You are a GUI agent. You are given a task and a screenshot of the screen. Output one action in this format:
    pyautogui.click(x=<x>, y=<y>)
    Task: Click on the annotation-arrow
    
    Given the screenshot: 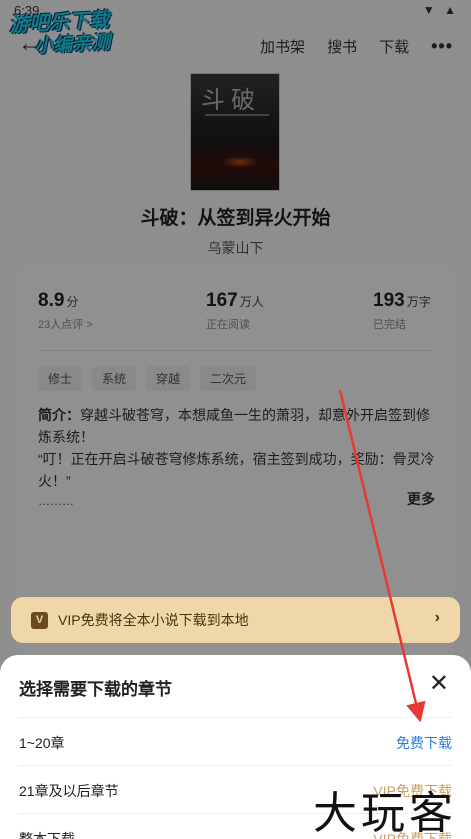 What is the action you would take?
    pyautogui.click(x=382, y=556)
    